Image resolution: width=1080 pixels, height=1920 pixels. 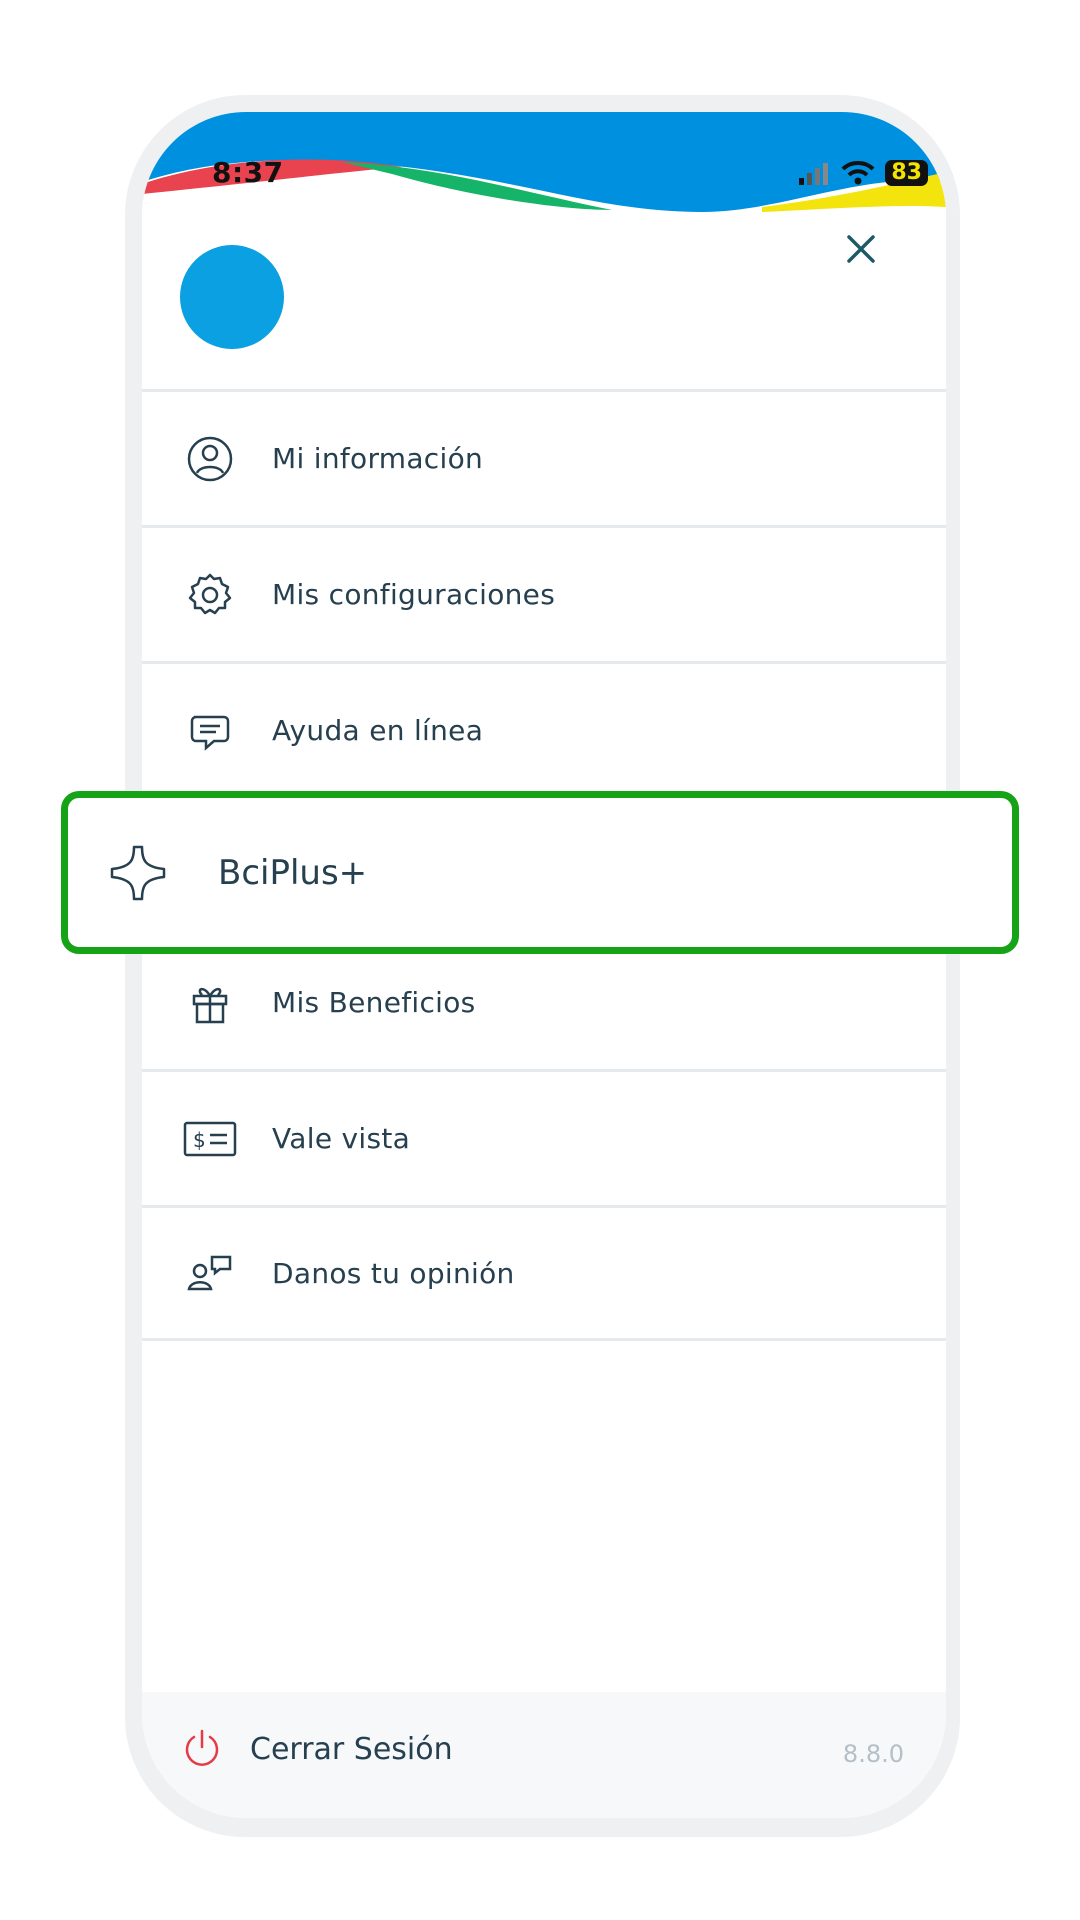 I want to click on status-time: 8:37, so click(x=248, y=172).